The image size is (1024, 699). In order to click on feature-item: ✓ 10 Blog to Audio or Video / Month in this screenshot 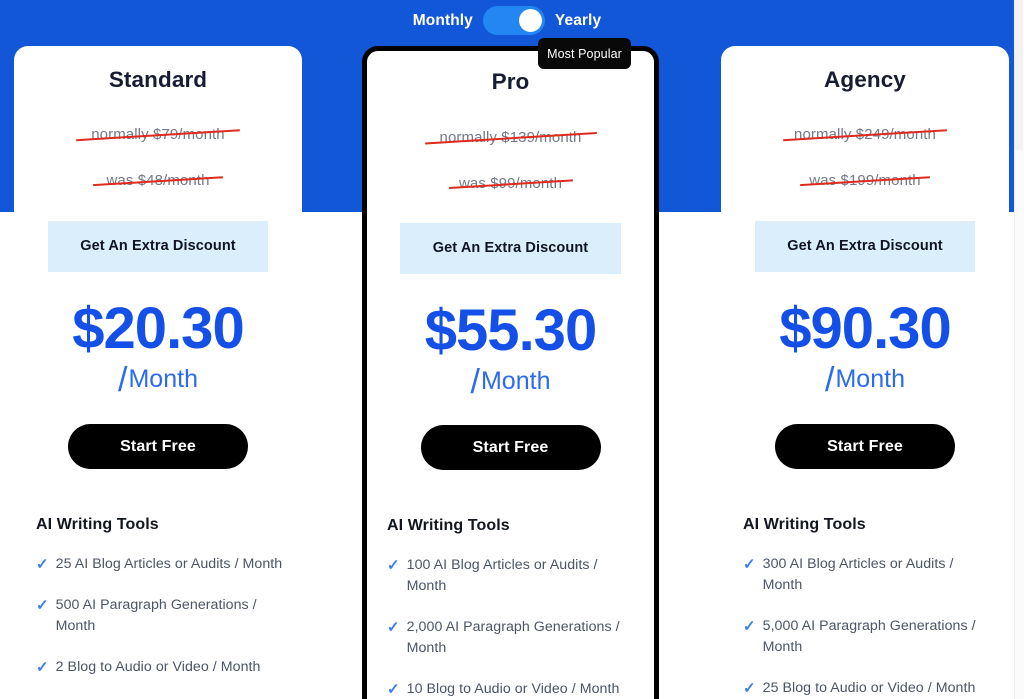, I will do `click(512, 689)`.